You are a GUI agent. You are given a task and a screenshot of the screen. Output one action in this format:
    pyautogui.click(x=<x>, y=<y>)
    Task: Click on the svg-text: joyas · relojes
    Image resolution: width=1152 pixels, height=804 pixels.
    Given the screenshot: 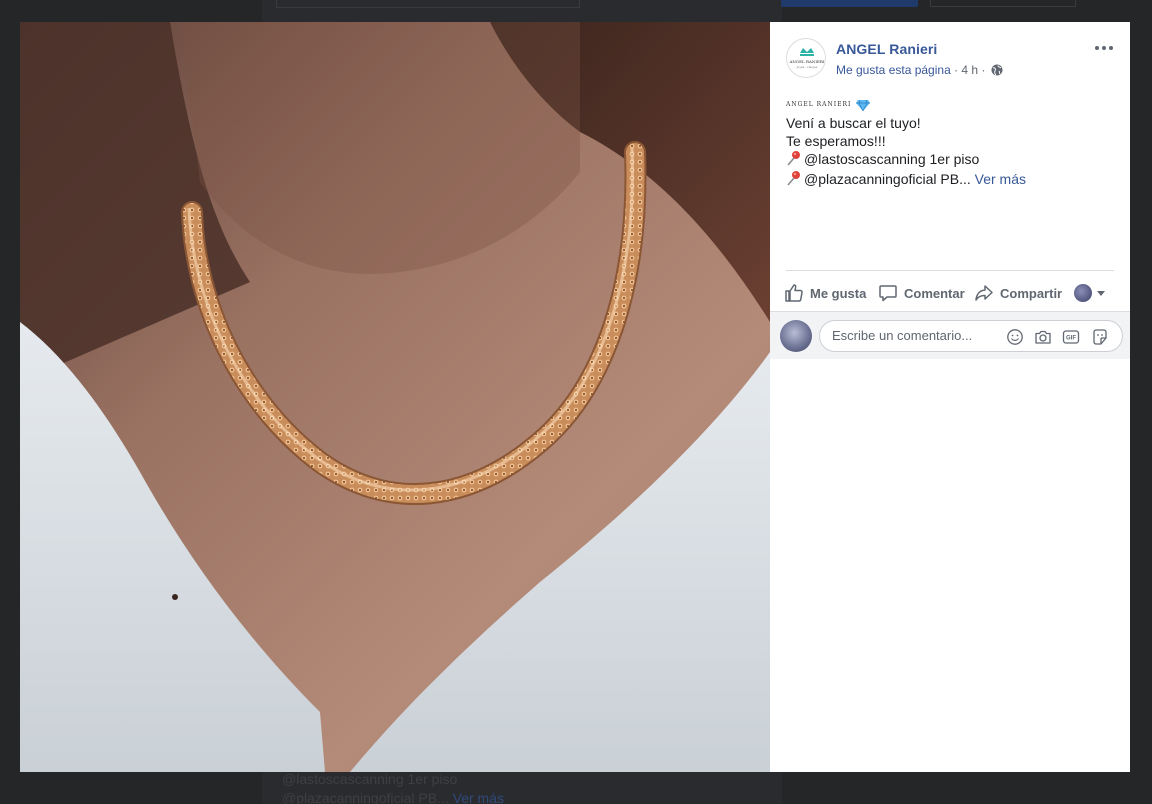 What is the action you would take?
    pyautogui.click(x=807, y=67)
    